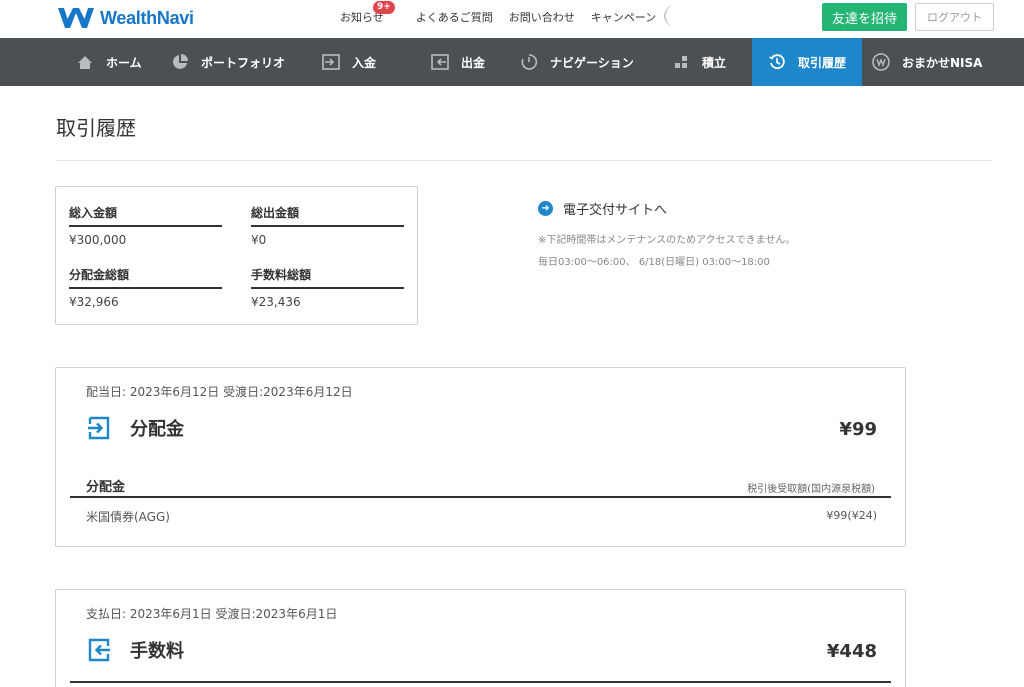  What do you see at coordinates (96, 128) in the screenshot?
I see `page-title: 取引履歴` at bounding box center [96, 128].